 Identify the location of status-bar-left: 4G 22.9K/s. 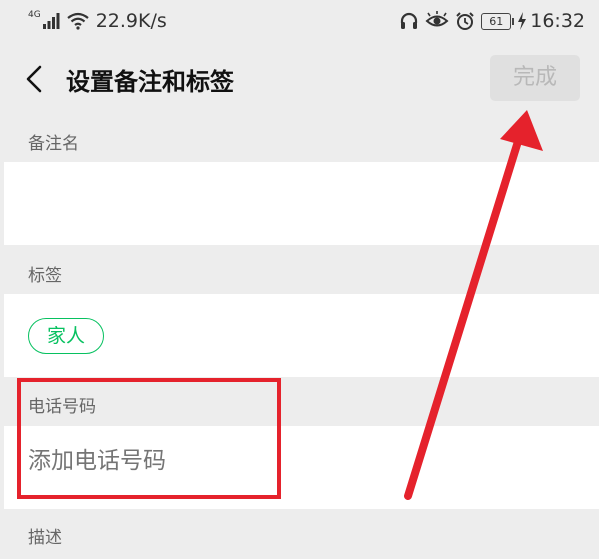
(97, 21).